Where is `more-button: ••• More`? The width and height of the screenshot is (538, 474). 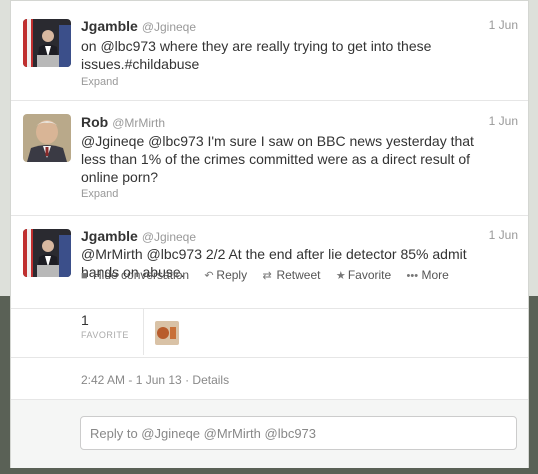
more-button: ••• More is located at coordinates (428, 275).